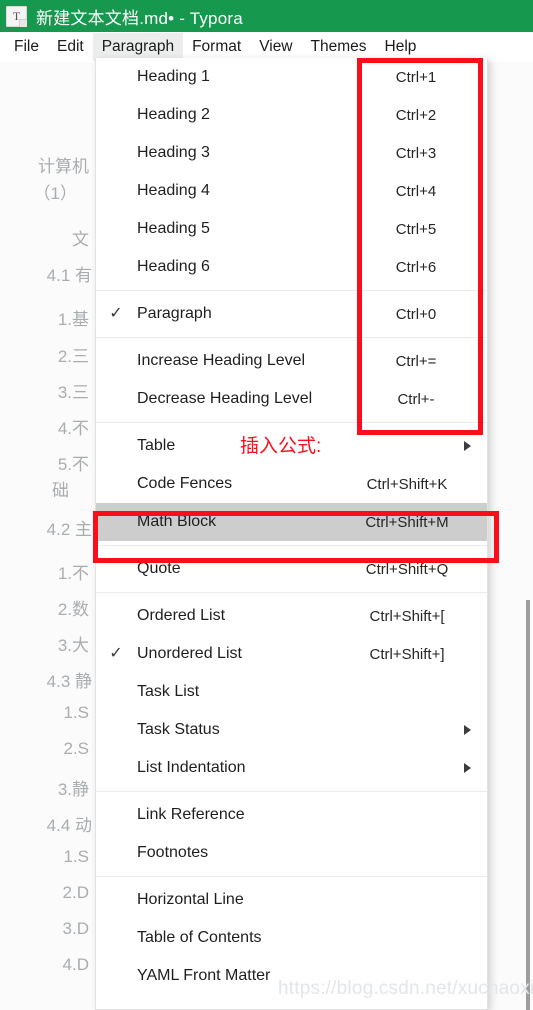  I want to click on vertical-scrollbar-thumb, so click(528, 805).